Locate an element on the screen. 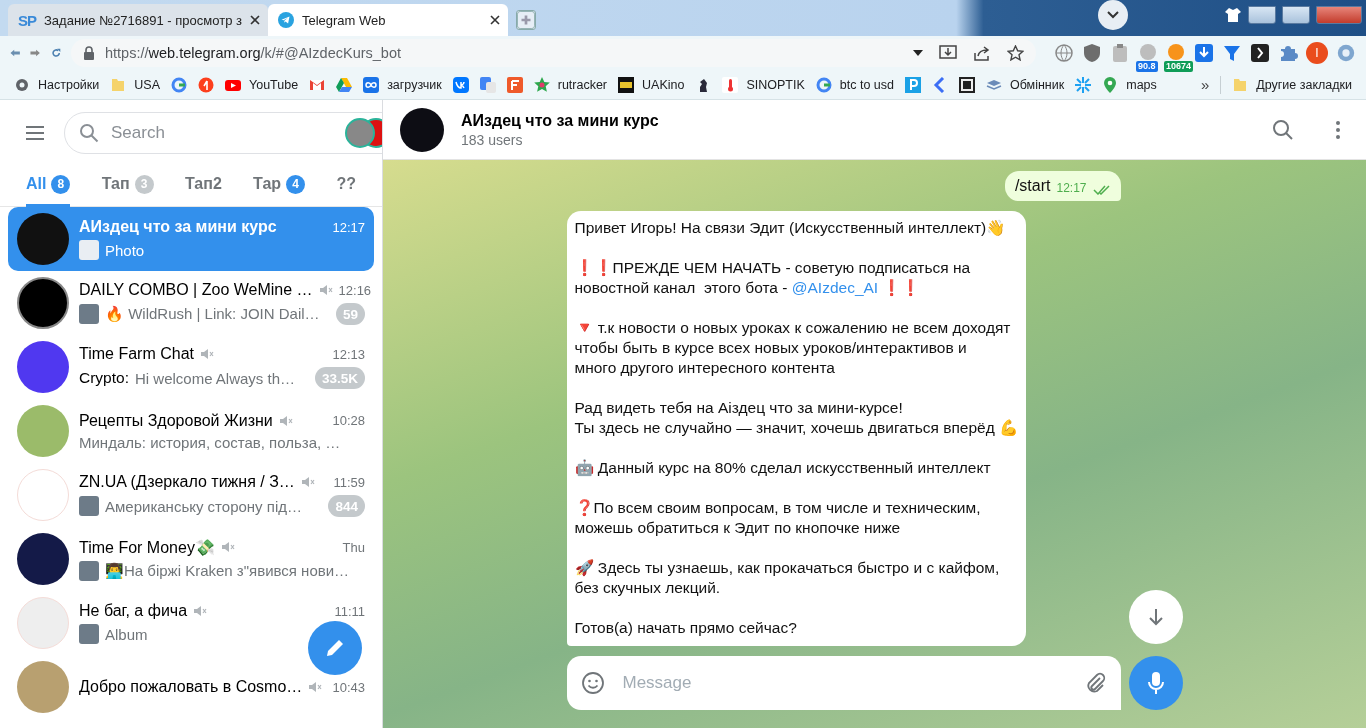 The height and width of the screenshot is (728, 1366). chat-name: Не баг, а фича is located at coordinates (133, 611).